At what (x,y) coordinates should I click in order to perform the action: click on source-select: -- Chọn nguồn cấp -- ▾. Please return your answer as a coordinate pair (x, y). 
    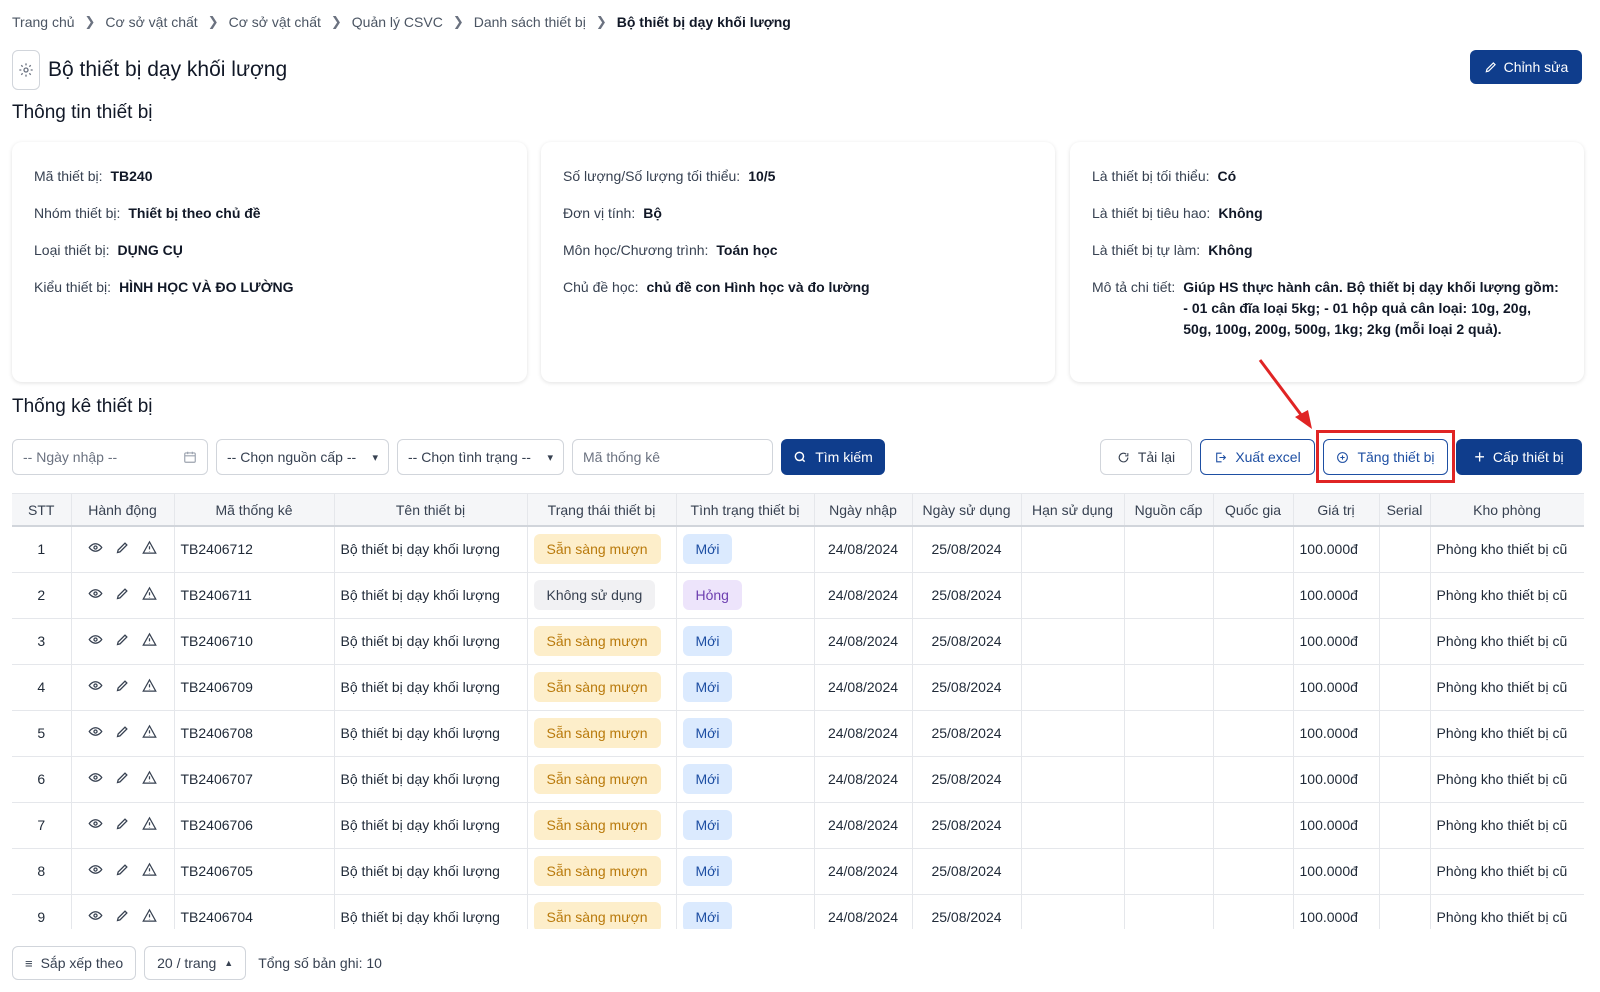
    Looking at the image, I should click on (302, 457).